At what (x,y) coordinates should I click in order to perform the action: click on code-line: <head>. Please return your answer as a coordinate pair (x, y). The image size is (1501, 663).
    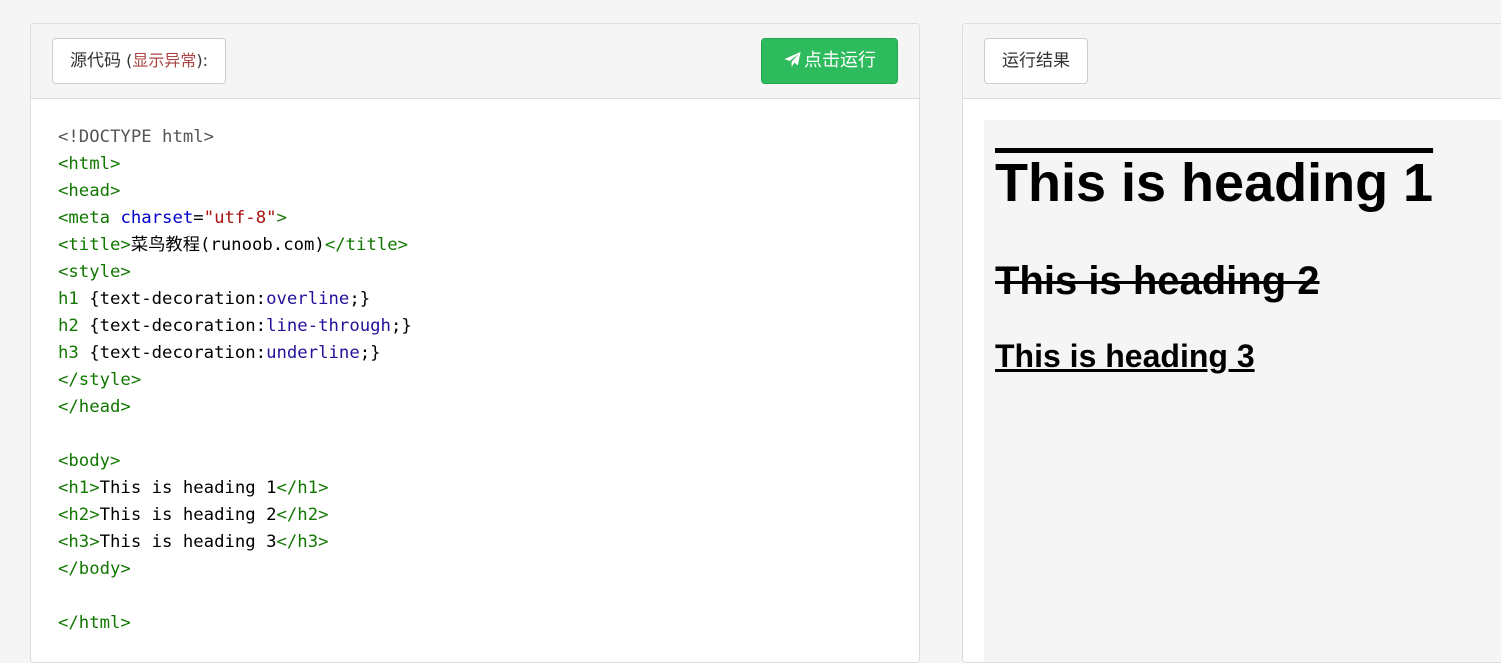
    Looking at the image, I should click on (235, 191).